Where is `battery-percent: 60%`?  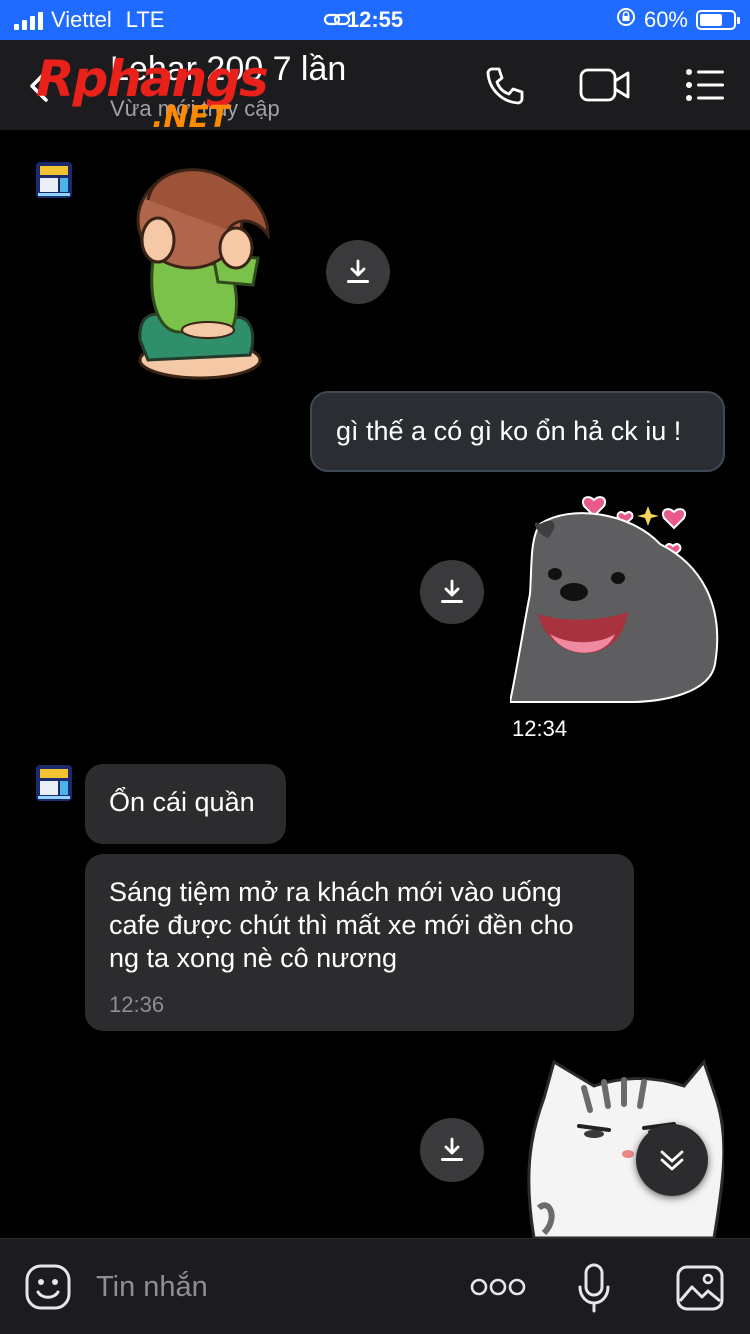
battery-percent: 60% is located at coordinates (665, 19).